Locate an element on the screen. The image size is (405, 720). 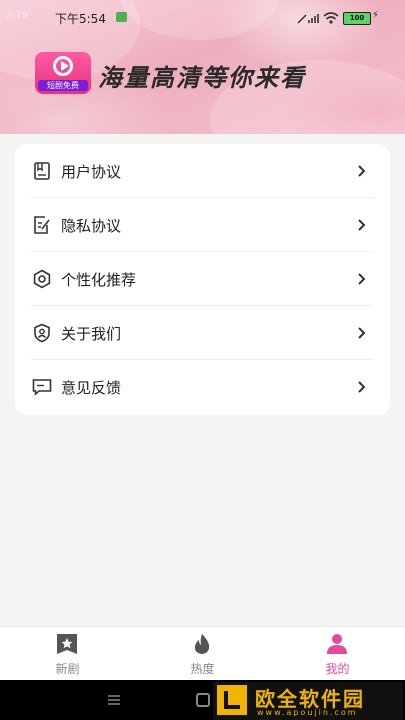
menu-item-feedback: 意见反馈 is located at coordinates (202, 387).